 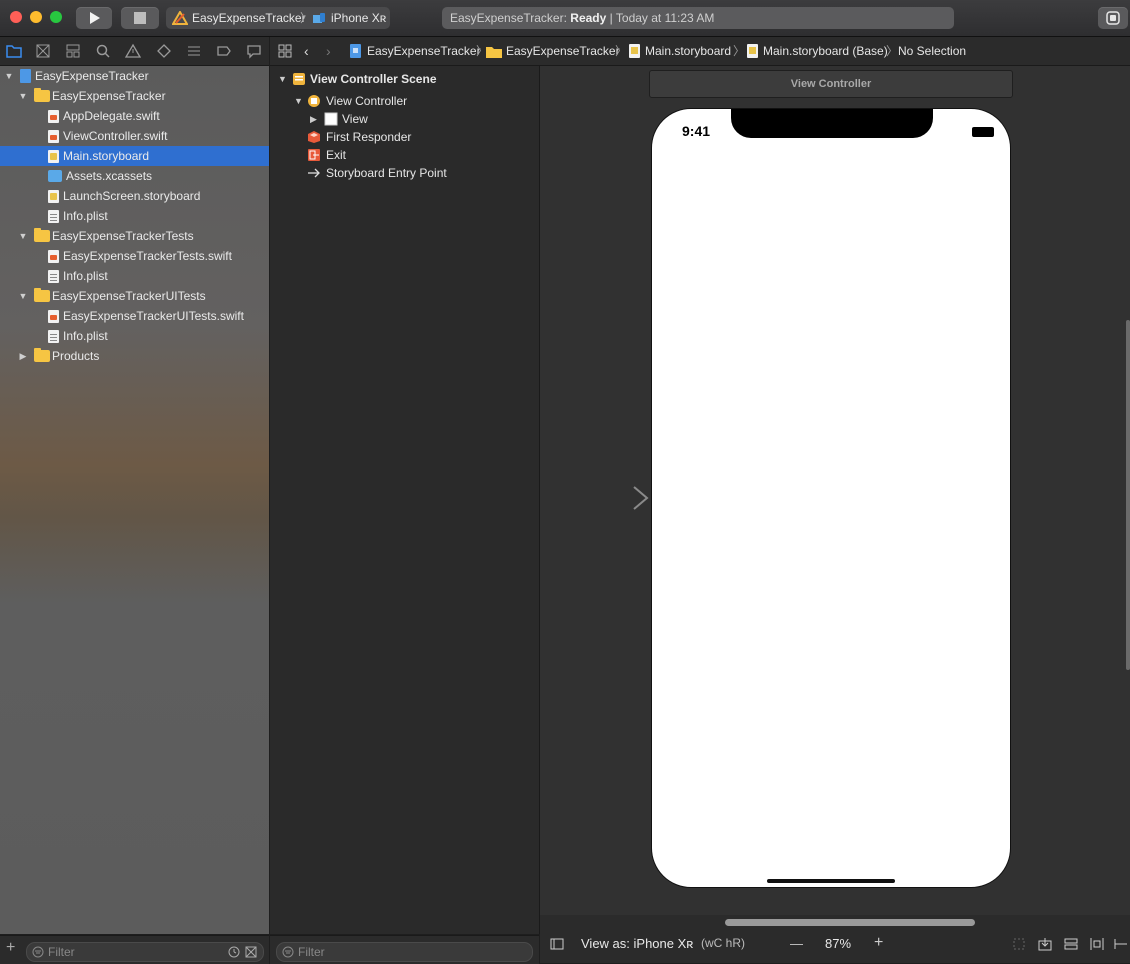 What do you see at coordinates (373, 79) in the screenshot?
I see `outline-scene-label: View Controller Scene` at bounding box center [373, 79].